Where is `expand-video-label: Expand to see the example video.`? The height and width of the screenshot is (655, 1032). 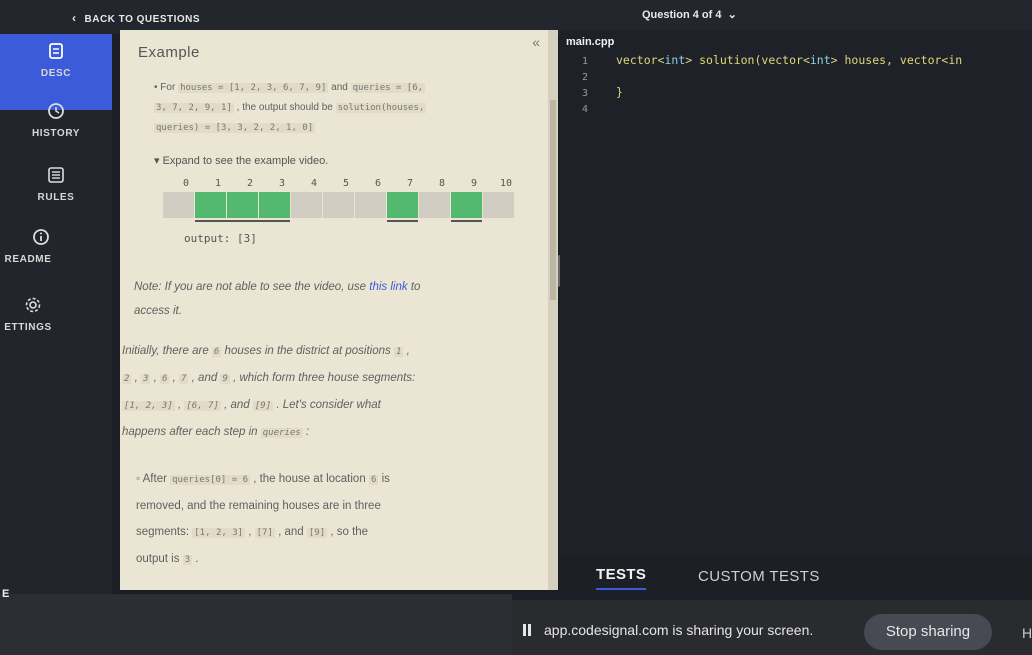 expand-video-label: Expand to see the example video. is located at coordinates (245, 161).